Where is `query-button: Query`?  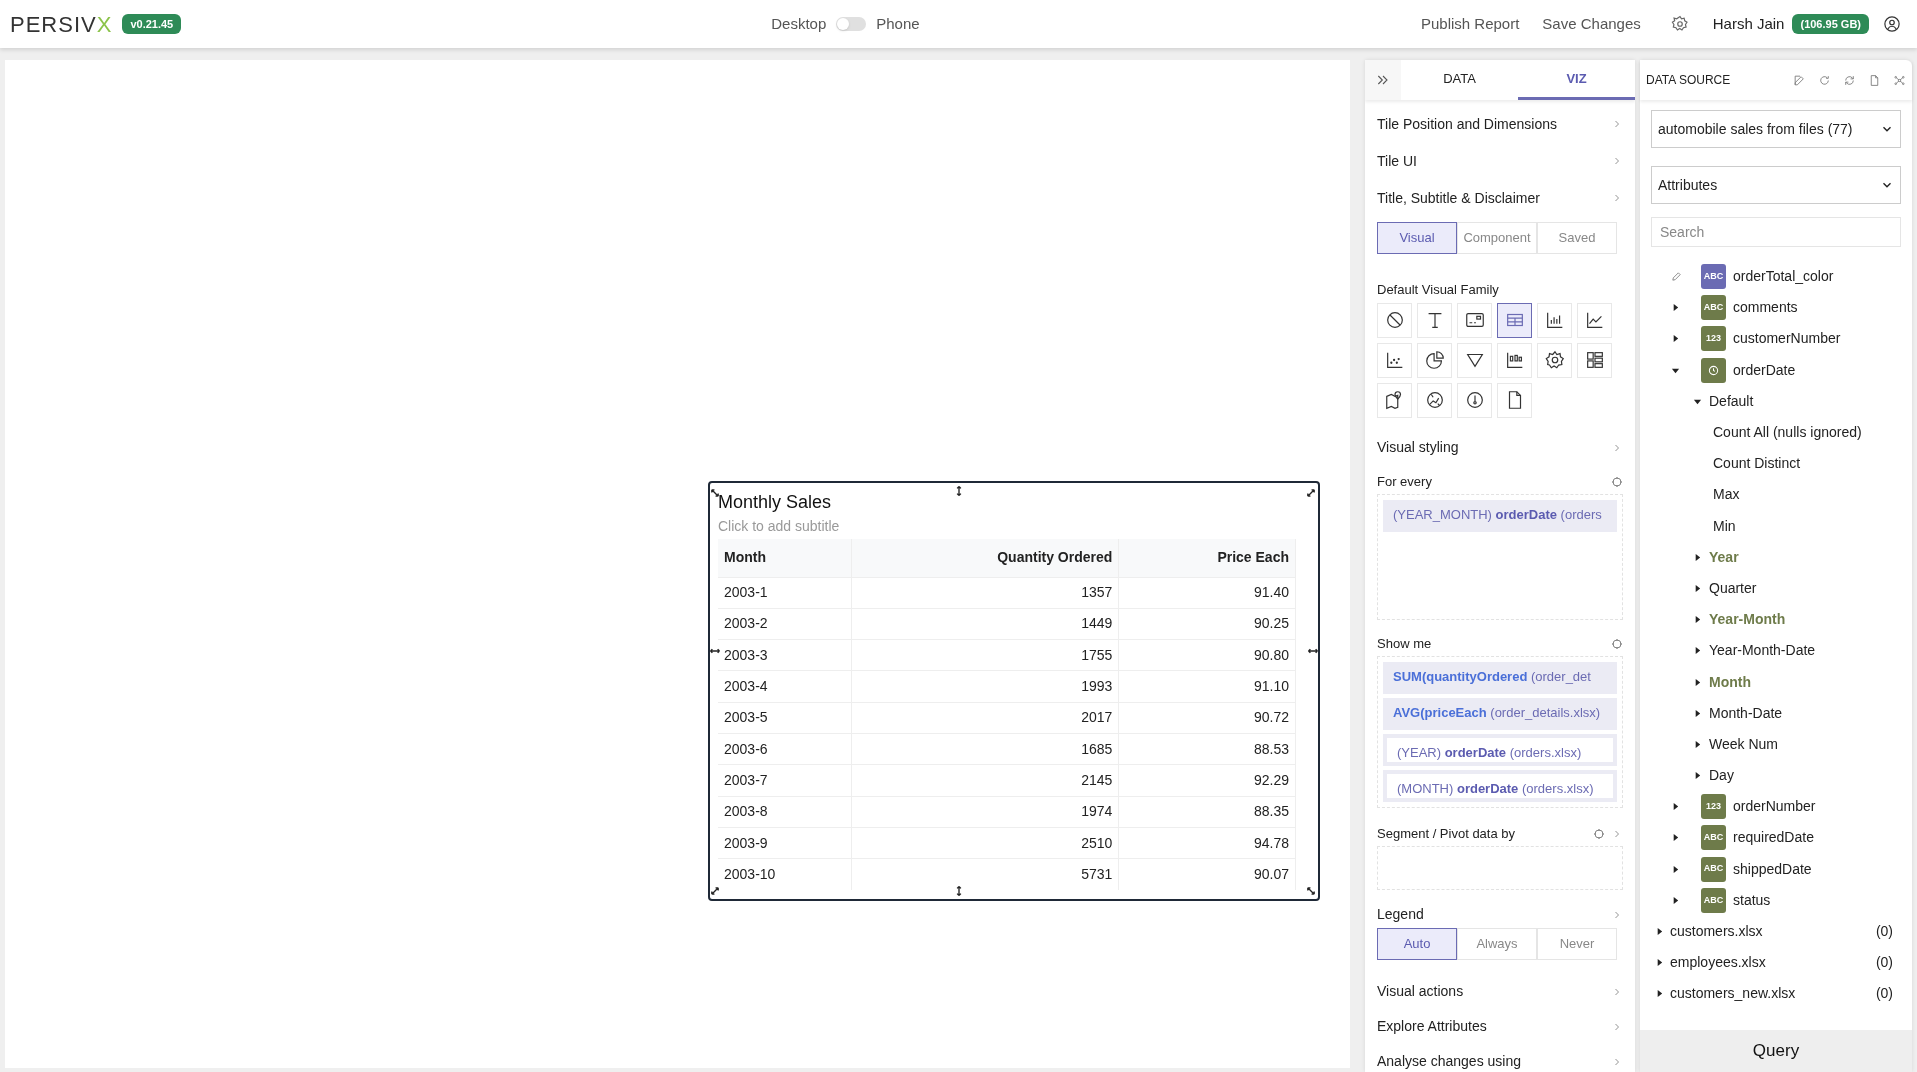 query-button: Query is located at coordinates (1776, 1051).